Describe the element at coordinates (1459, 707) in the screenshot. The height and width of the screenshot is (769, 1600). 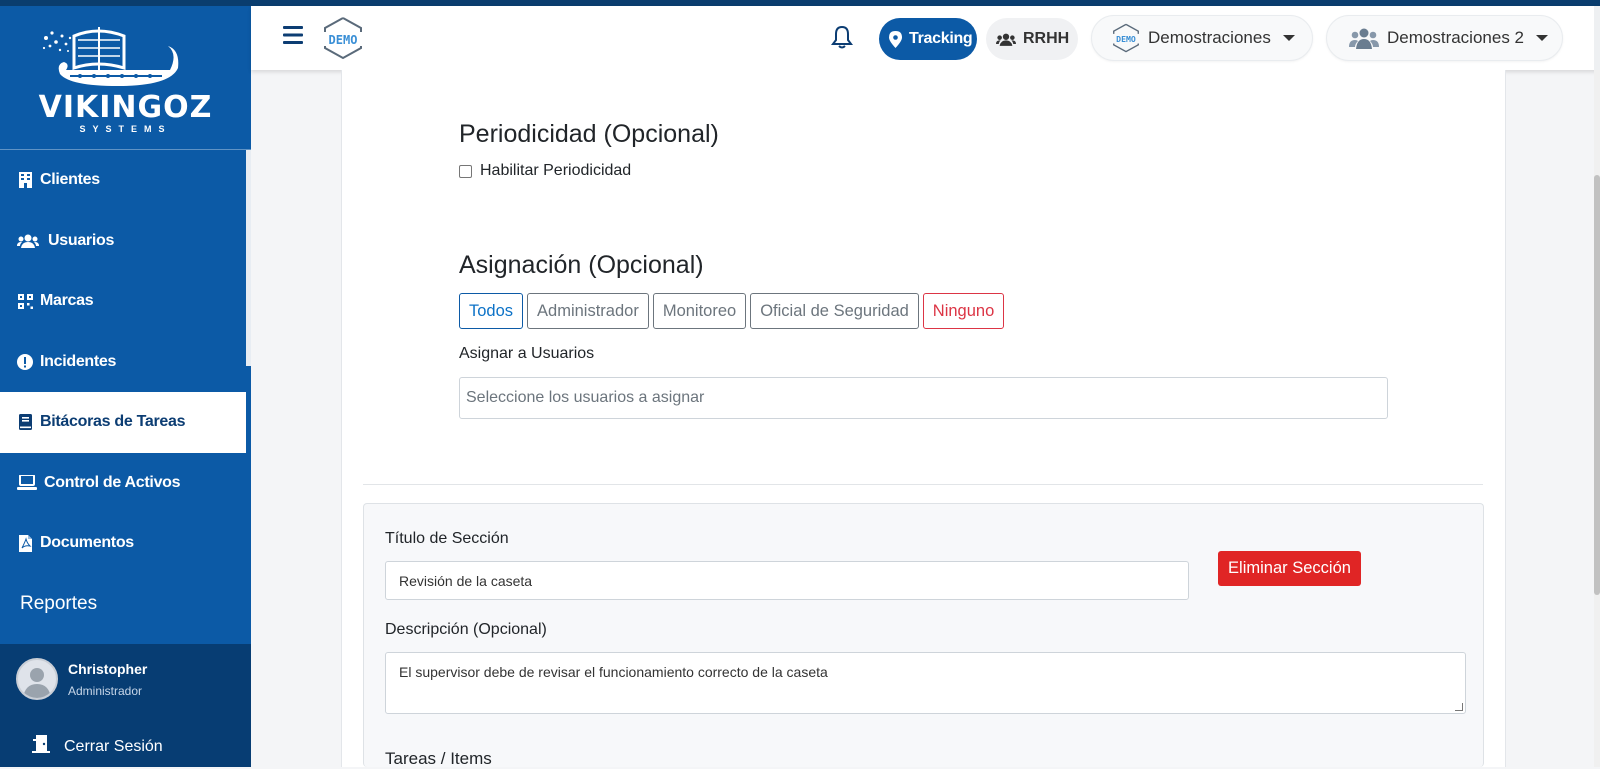
I see `resize-grip-icon` at that location.